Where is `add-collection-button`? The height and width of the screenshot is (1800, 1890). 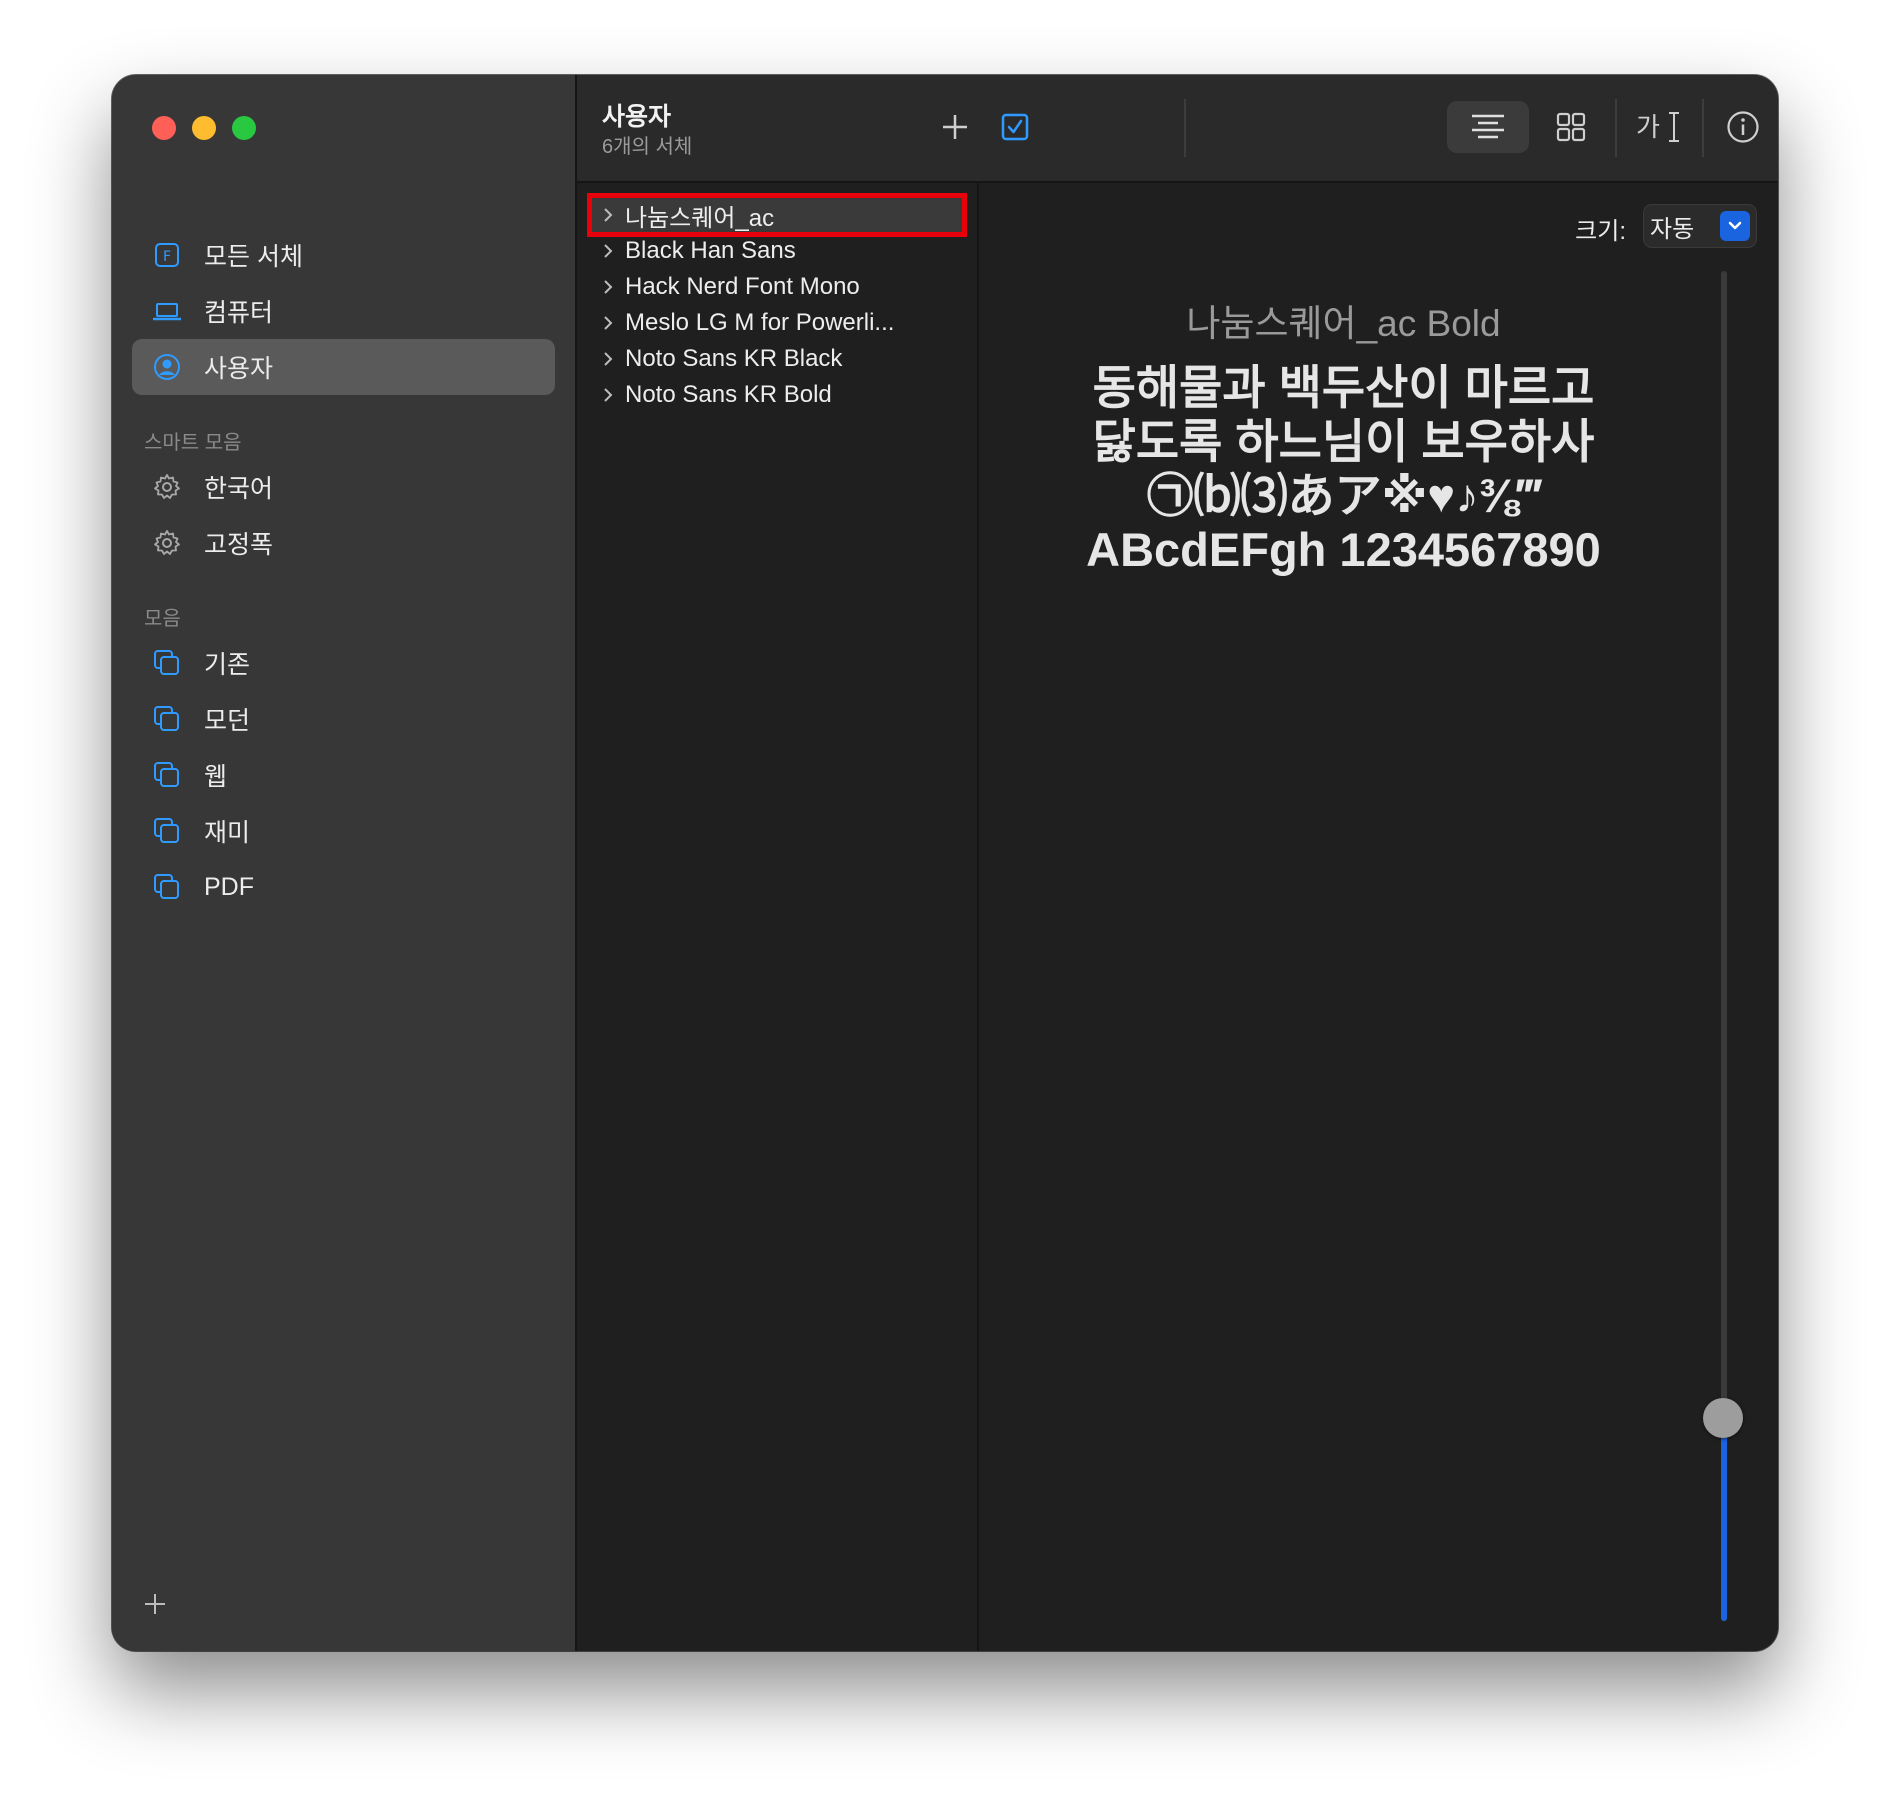 add-collection-button is located at coordinates (155, 1606).